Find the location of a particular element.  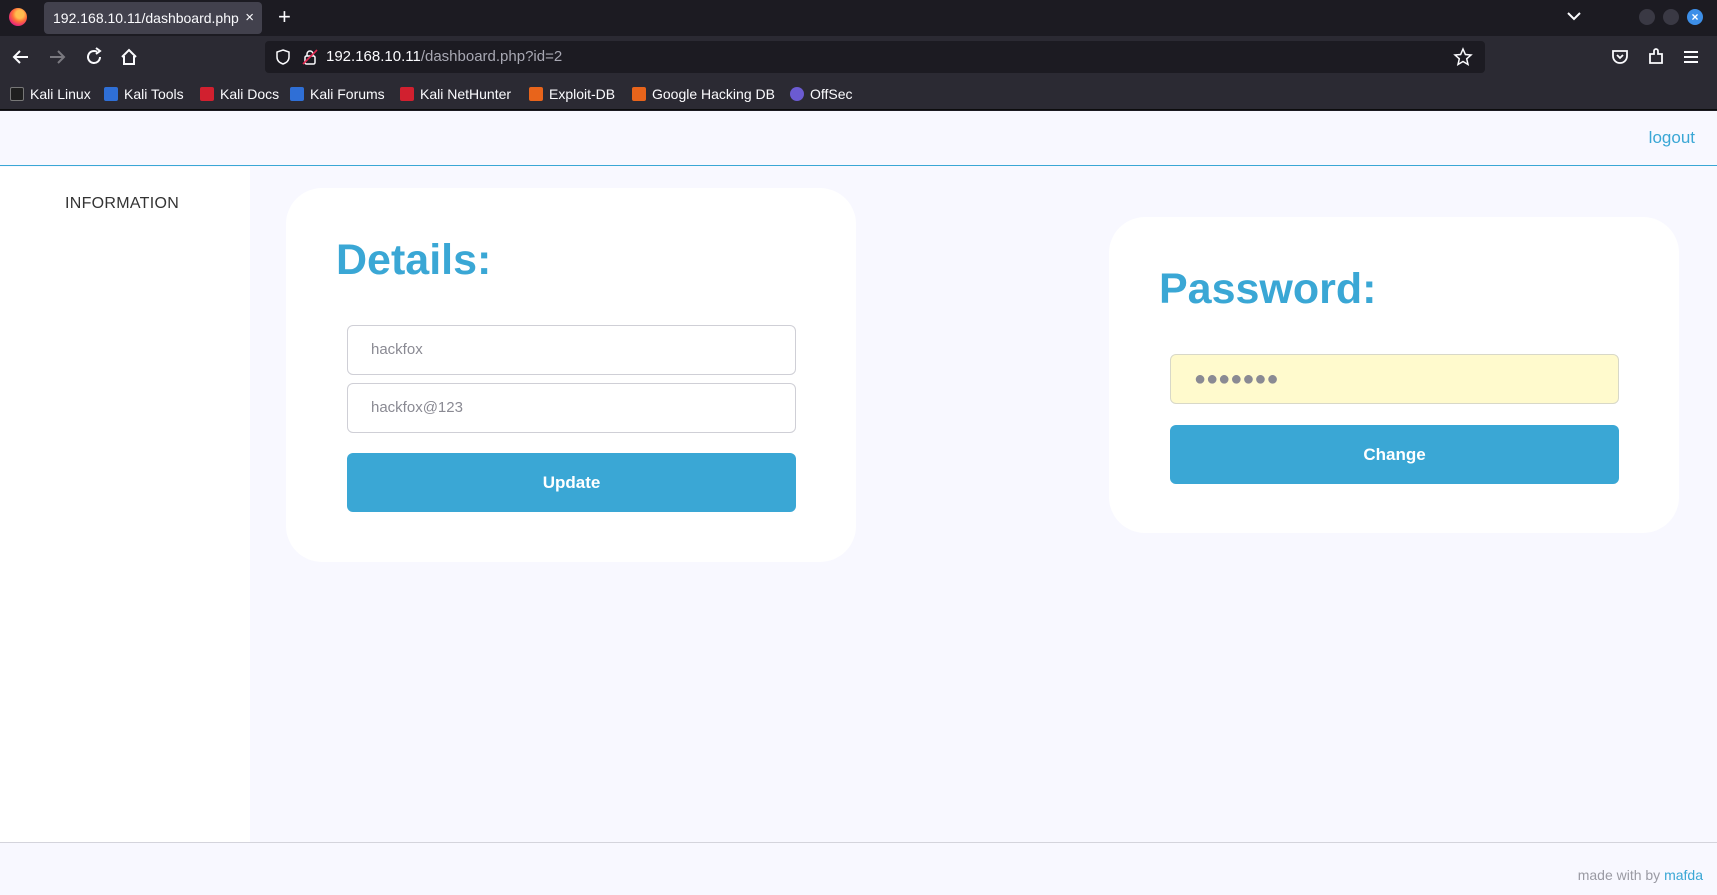

footer-credit: made with by mafda is located at coordinates (1640, 875).